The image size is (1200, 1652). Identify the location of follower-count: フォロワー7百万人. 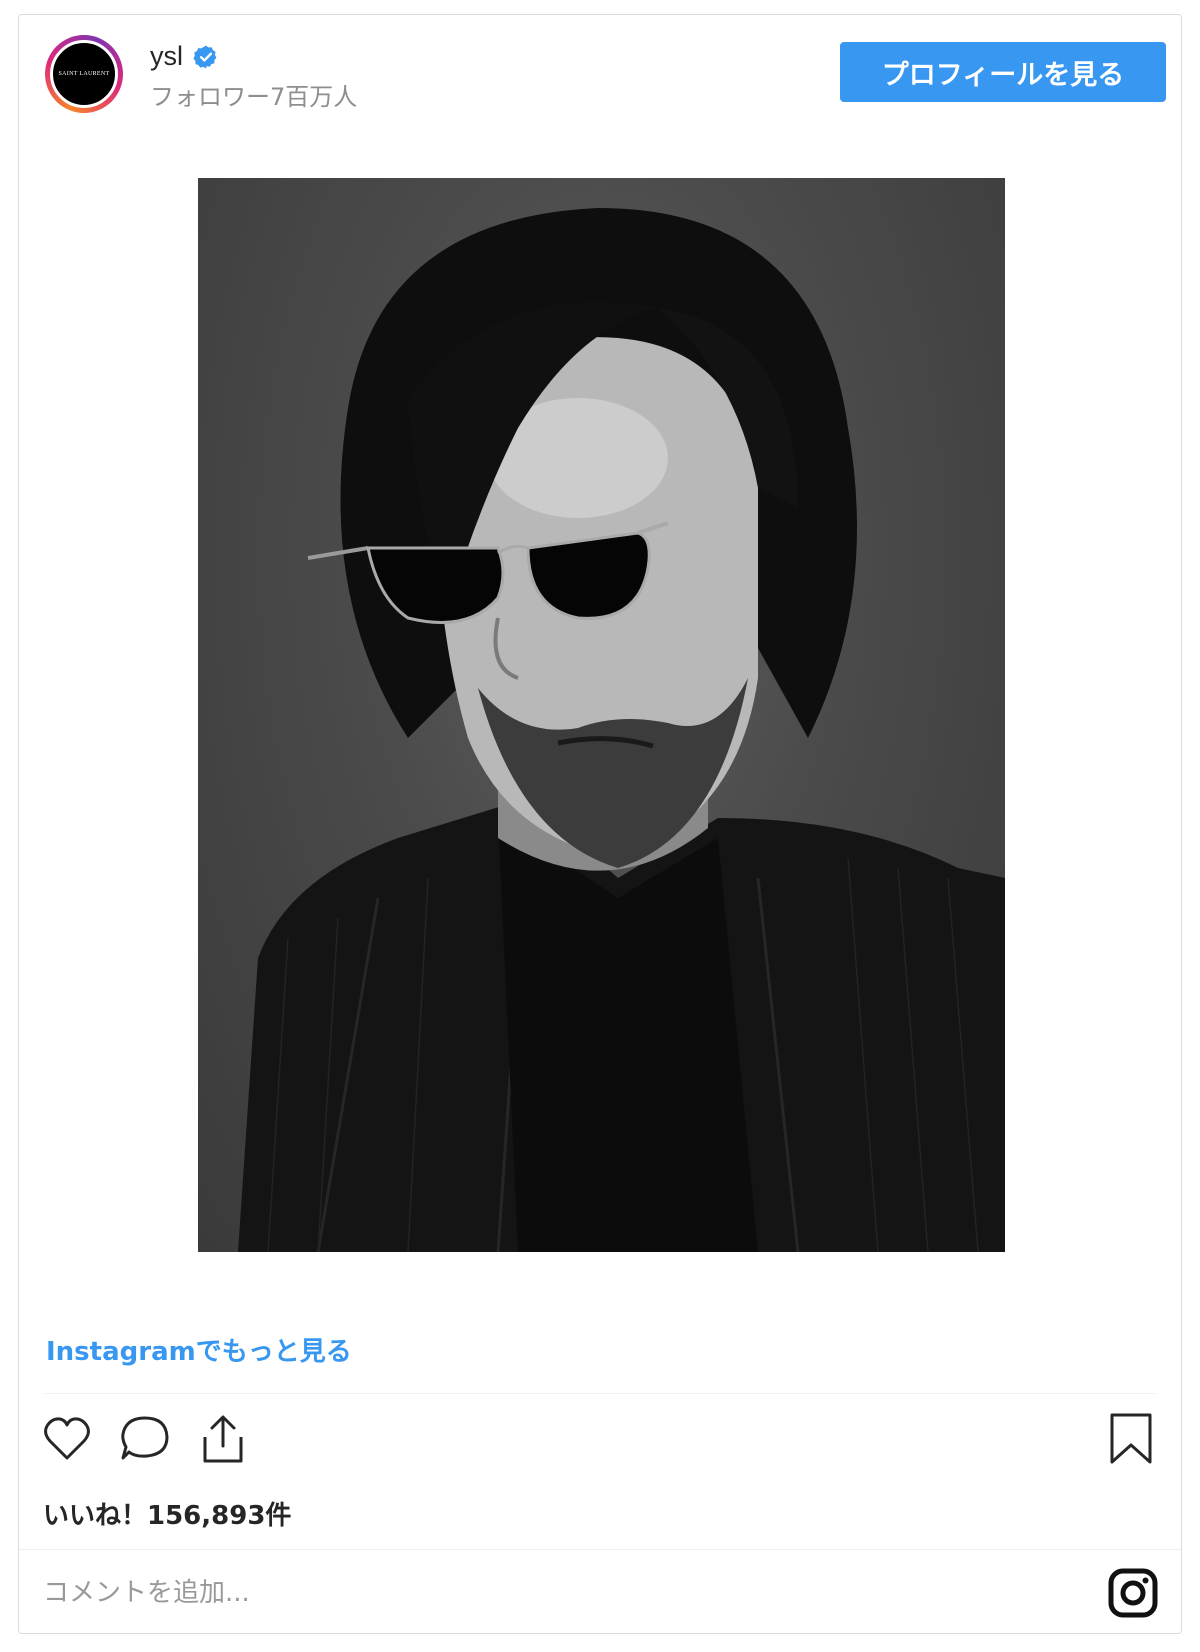
(254, 97).